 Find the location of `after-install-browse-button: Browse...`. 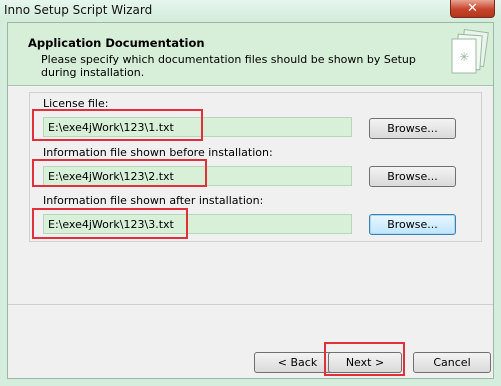

after-install-browse-button: Browse... is located at coordinates (412, 224).